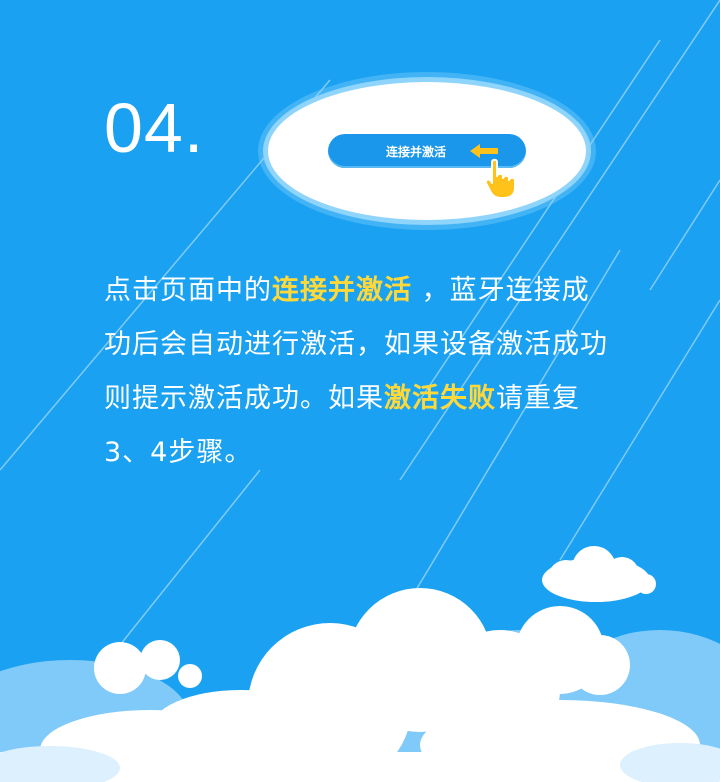 The width and height of the screenshot is (720, 782). I want to click on highlight-activation-failed: 激活失败, so click(440, 398).